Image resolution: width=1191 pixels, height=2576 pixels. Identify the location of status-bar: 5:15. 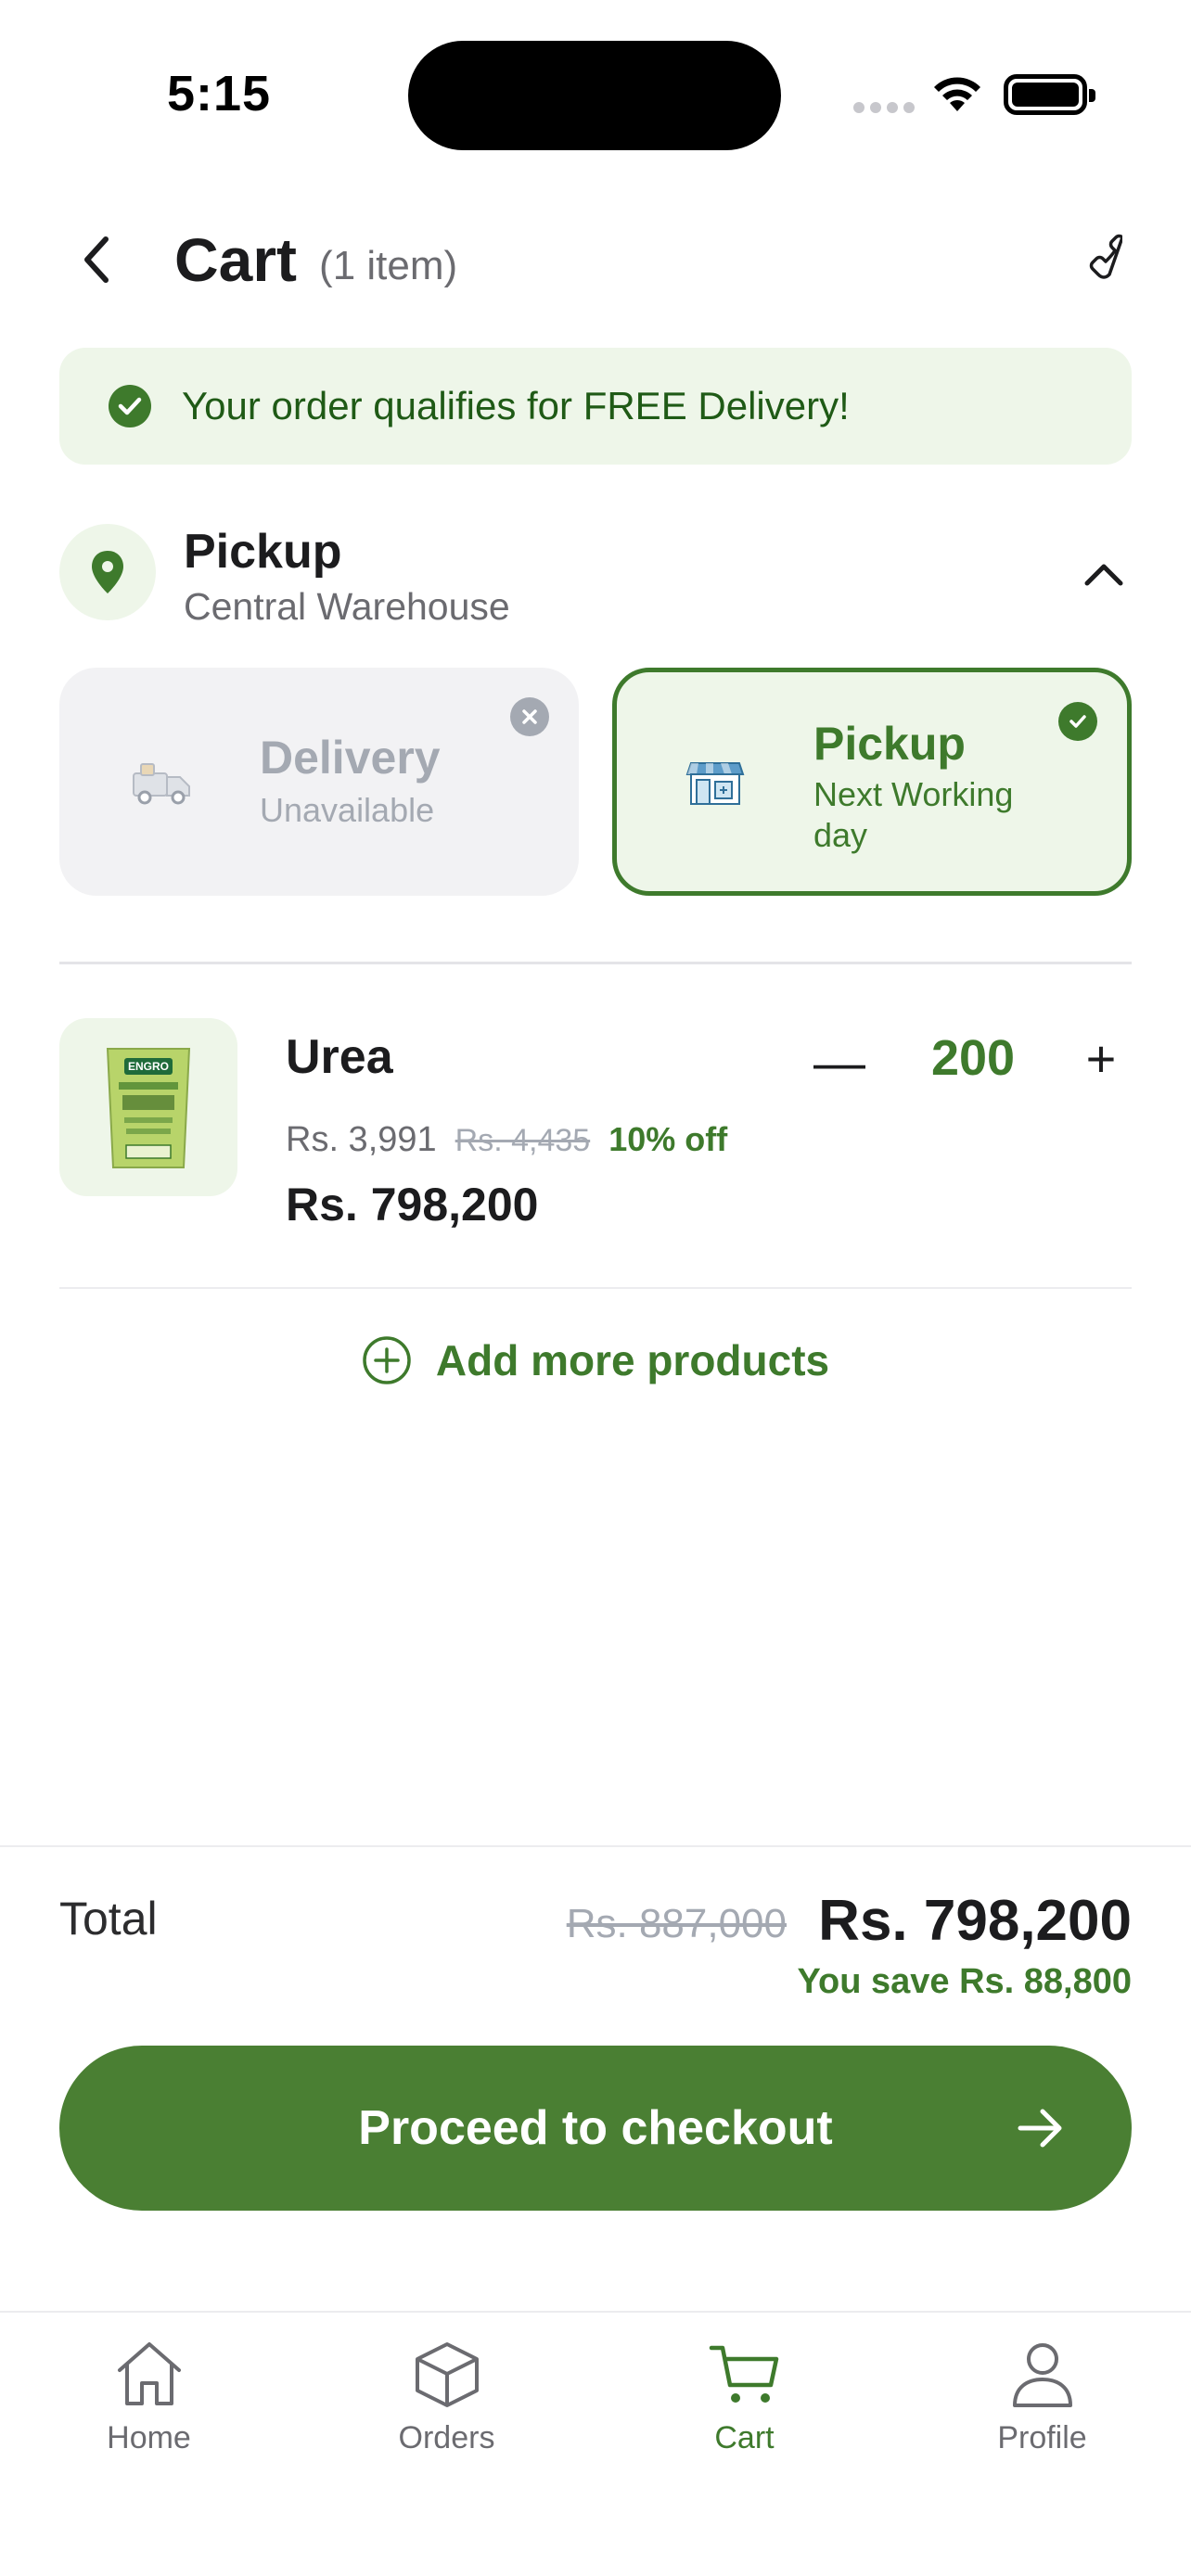
(595, 92).